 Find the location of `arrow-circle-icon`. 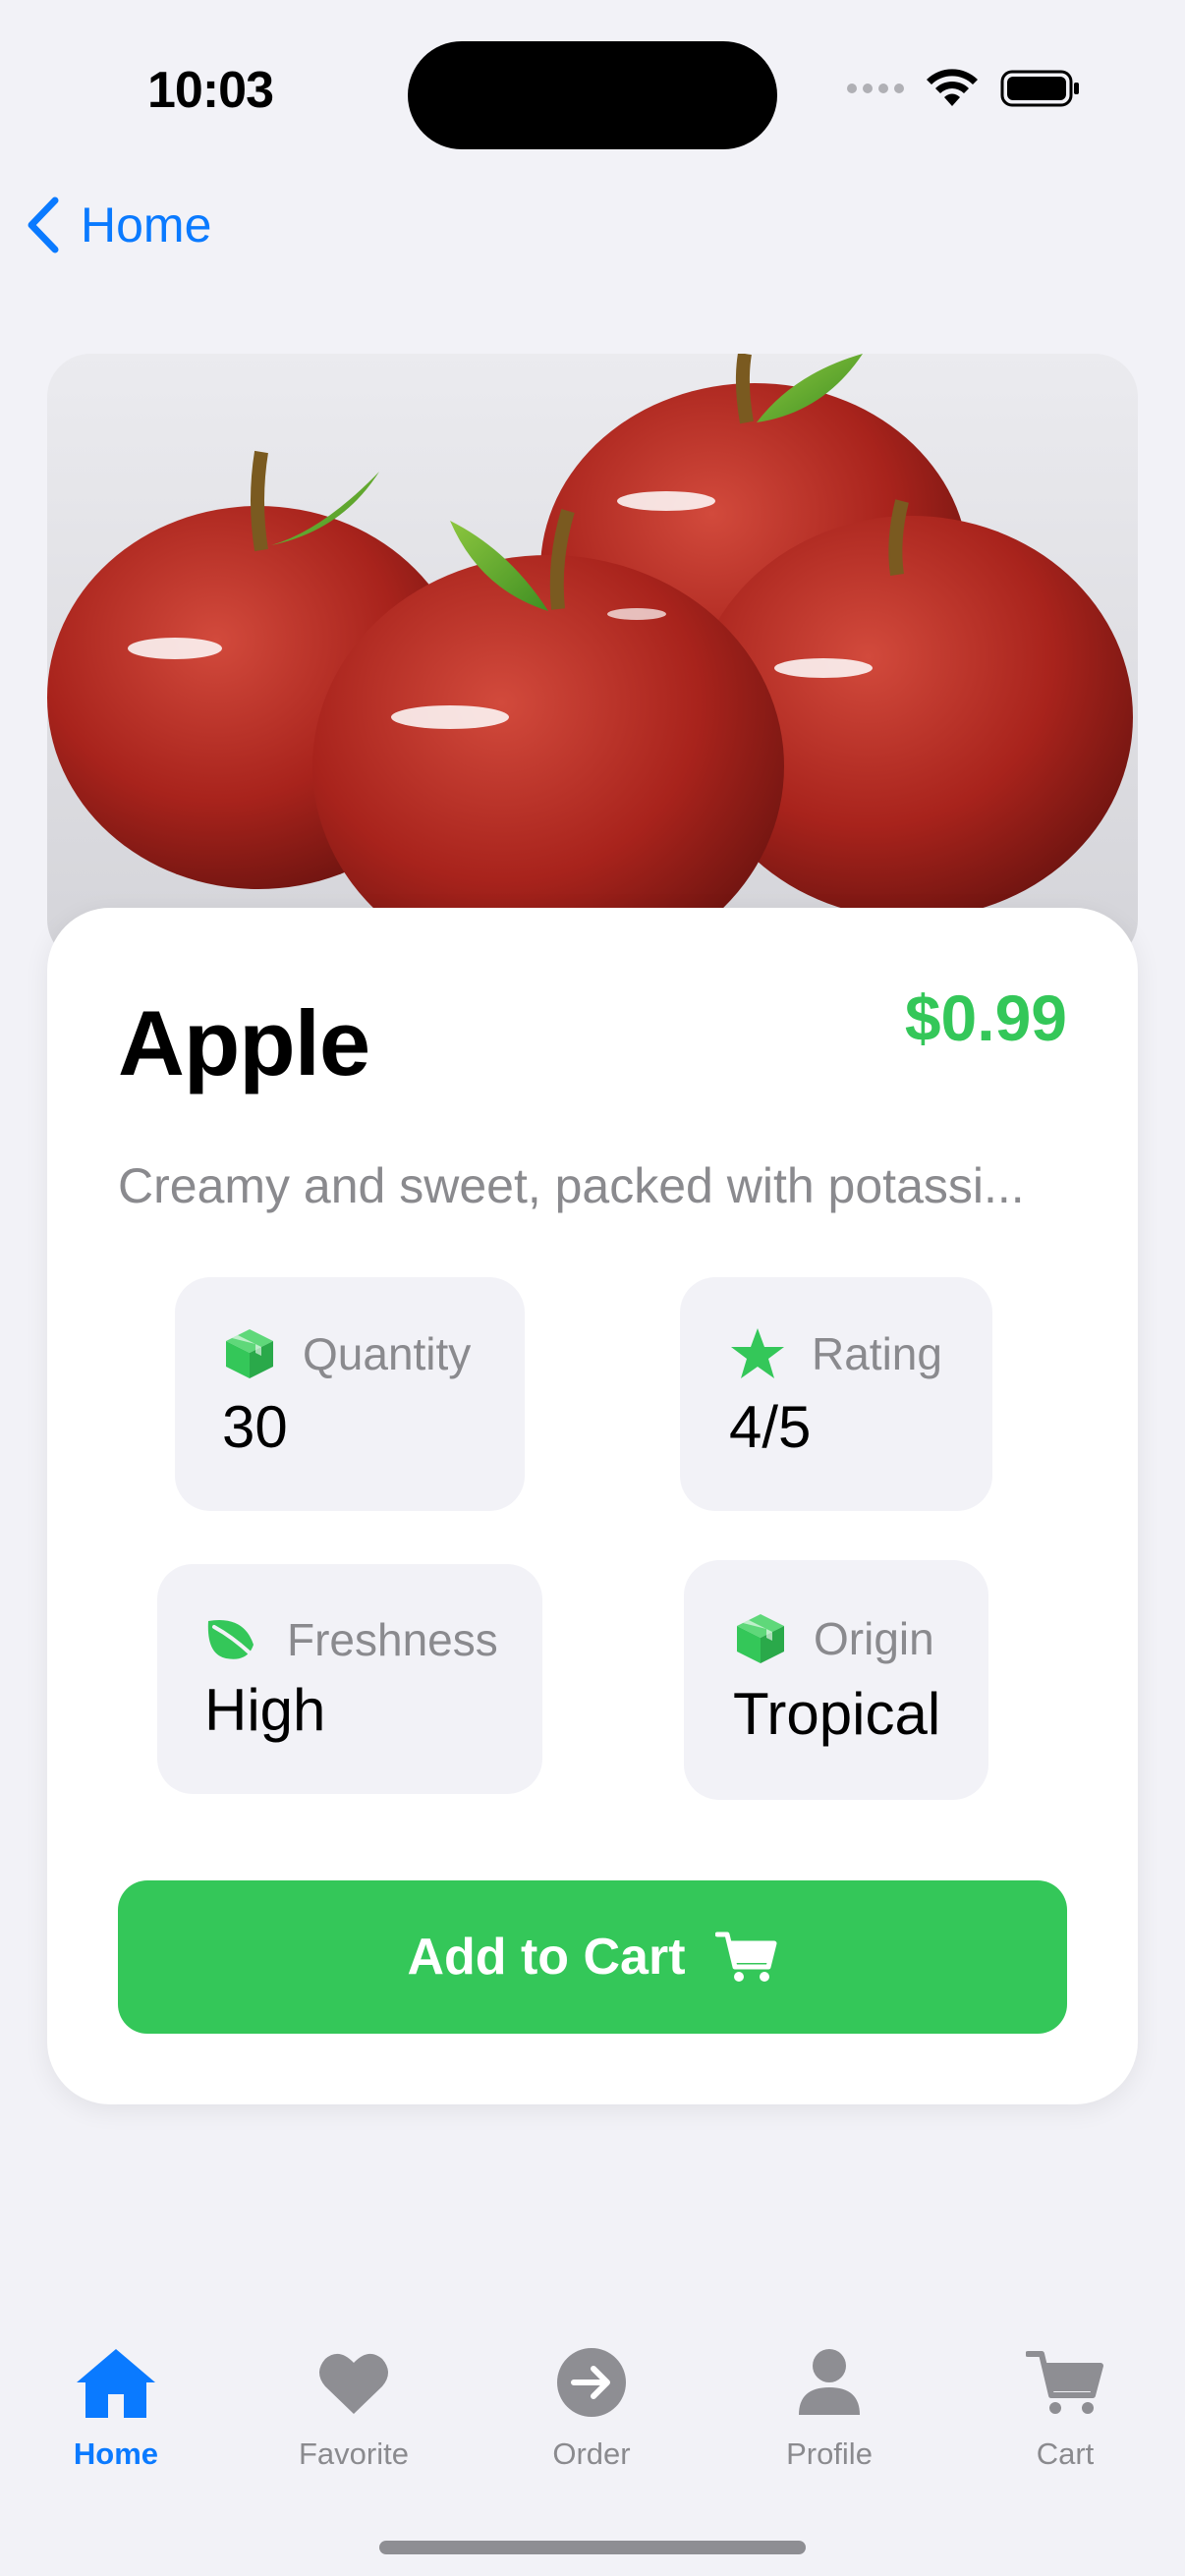

arrow-circle-icon is located at coordinates (592, 2382).